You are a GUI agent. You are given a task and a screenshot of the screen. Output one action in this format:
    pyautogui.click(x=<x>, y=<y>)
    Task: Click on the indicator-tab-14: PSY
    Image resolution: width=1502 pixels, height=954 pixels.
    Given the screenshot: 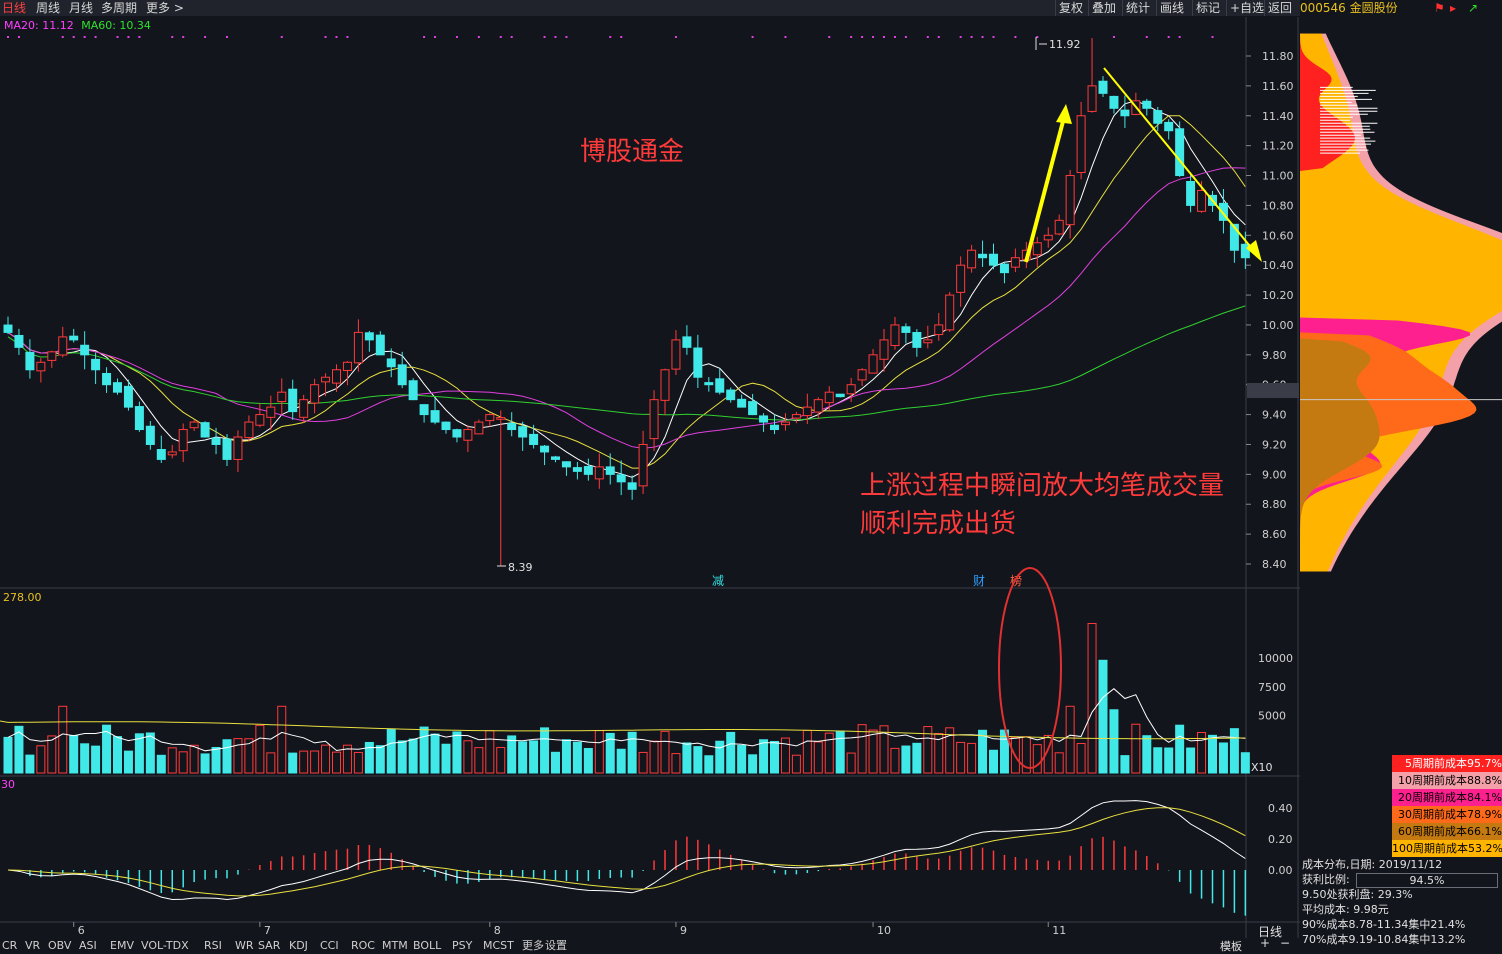 What is the action you would take?
    pyautogui.click(x=462, y=946)
    